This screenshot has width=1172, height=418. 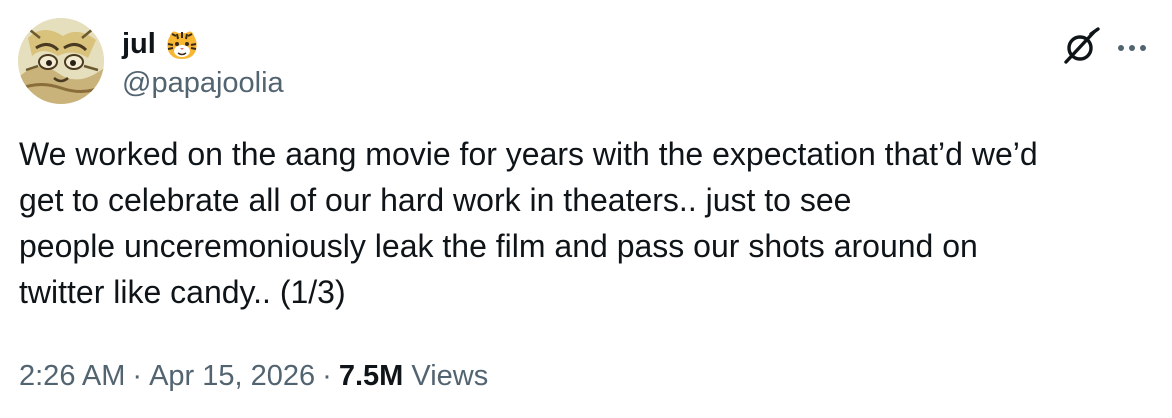 I want to click on avatar, so click(x=61, y=61).